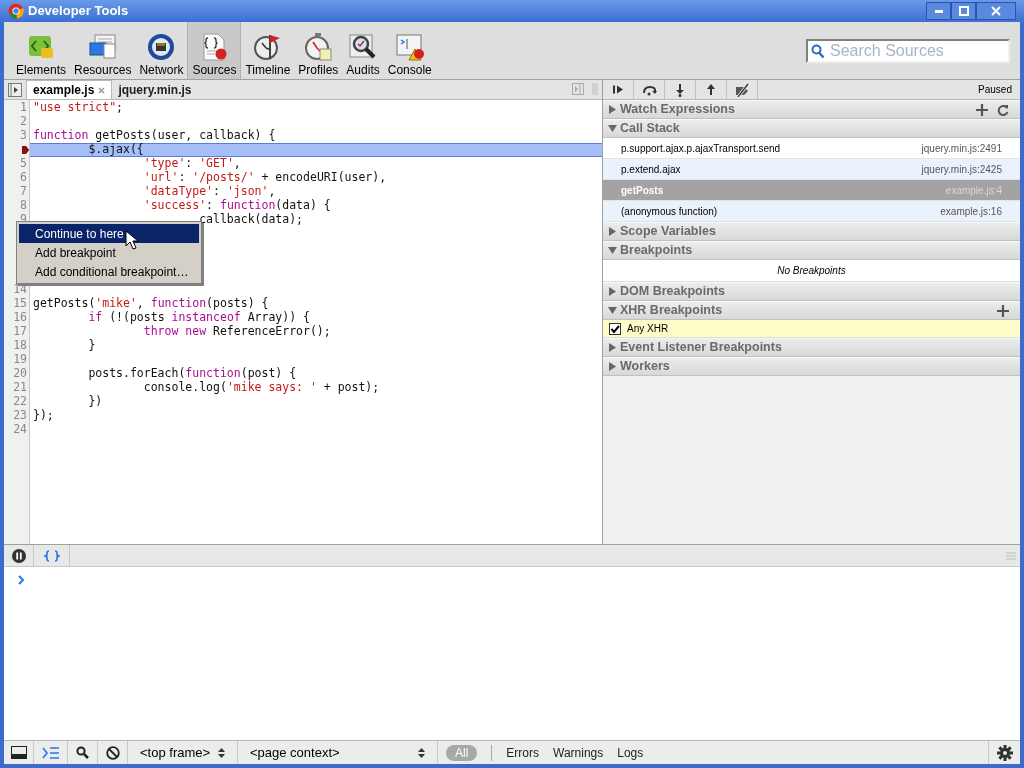 The height and width of the screenshot is (768, 1024). Describe the element at coordinates (41, 50) in the screenshot. I see `panel-tab: Elements` at that location.